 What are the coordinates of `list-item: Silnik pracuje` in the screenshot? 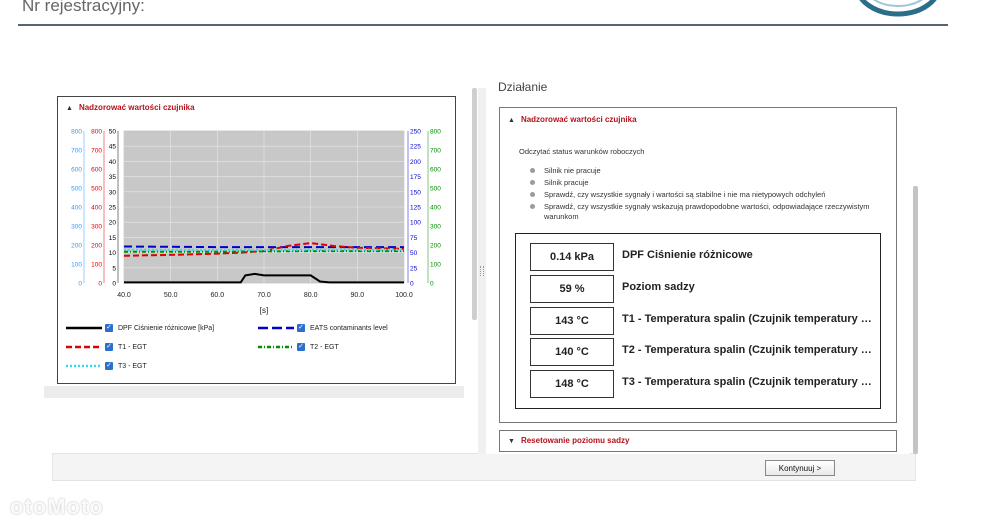 It's located at (705, 183).